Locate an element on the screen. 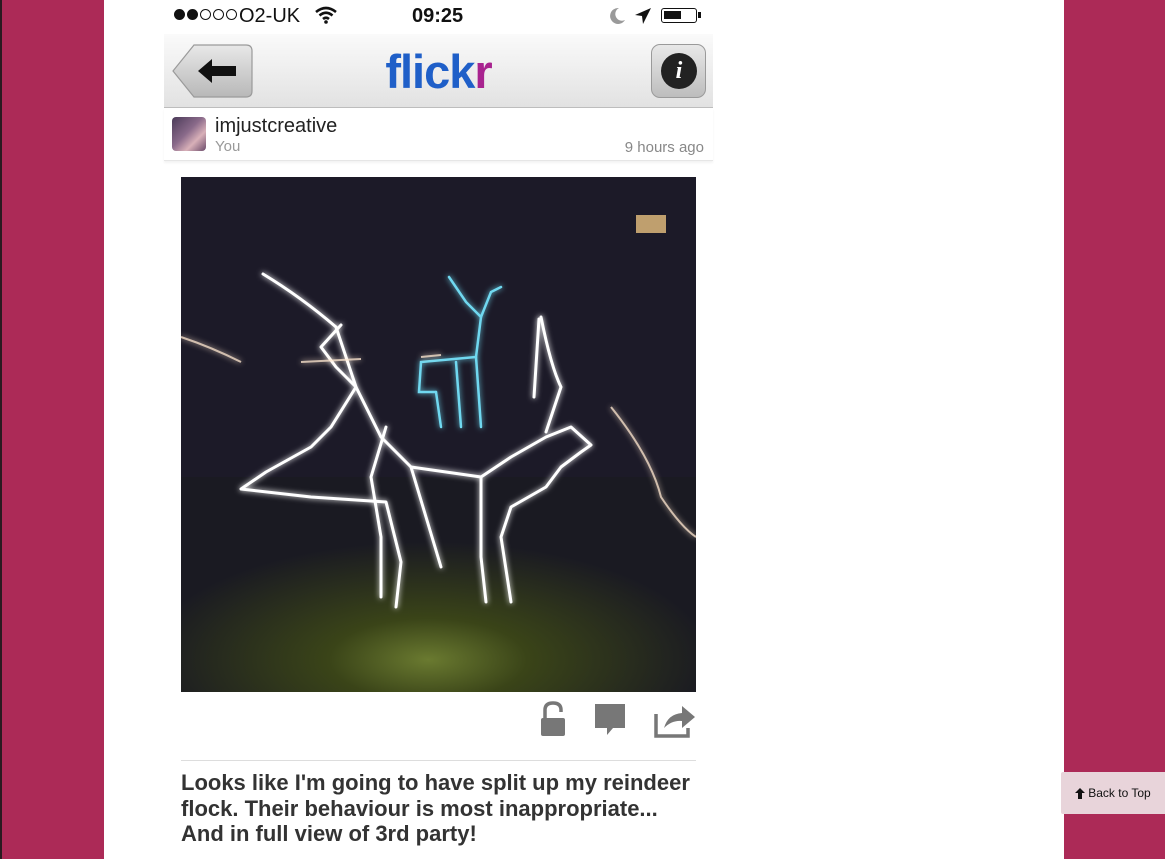 The image size is (1165, 859). divider is located at coordinates (438, 760).